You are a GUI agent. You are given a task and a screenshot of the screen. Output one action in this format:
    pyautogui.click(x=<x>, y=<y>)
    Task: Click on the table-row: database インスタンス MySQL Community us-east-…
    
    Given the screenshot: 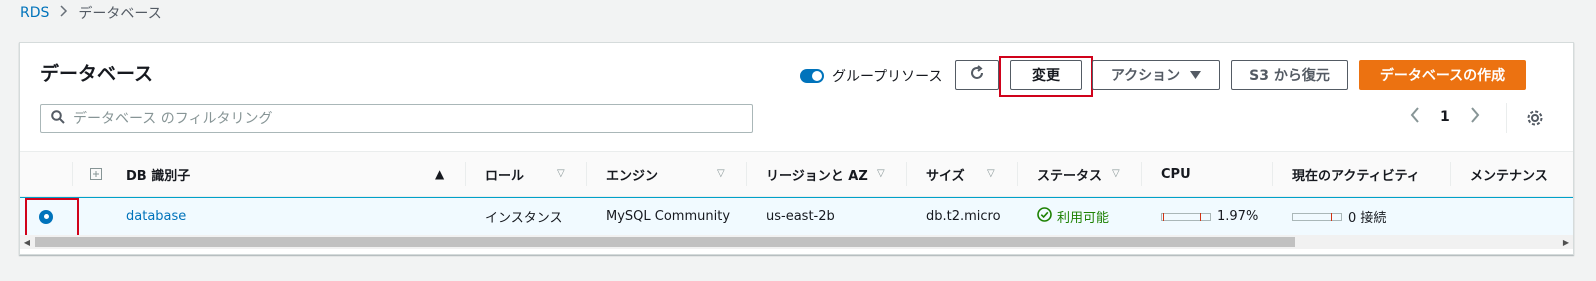 What is the action you would take?
    pyautogui.click(x=796, y=217)
    